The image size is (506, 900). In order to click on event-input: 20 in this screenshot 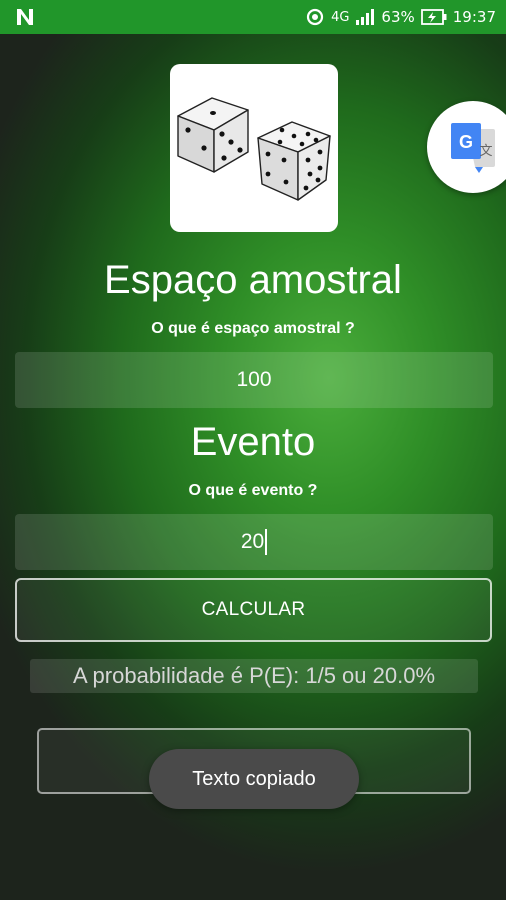, I will do `click(254, 542)`.